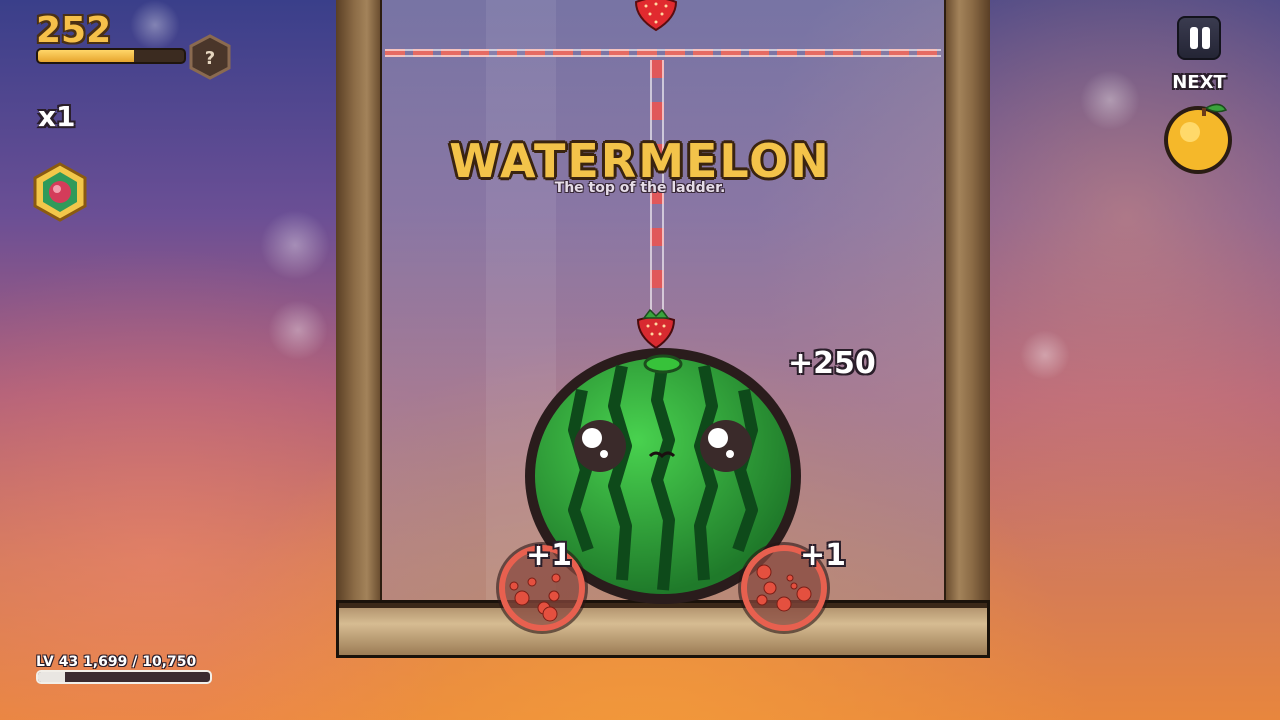 Image resolution: width=1280 pixels, height=720 pixels. What do you see at coordinates (57, 116) in the screenshot?
I see `combo-multiplier: x1` at bounding box center [57, 116].